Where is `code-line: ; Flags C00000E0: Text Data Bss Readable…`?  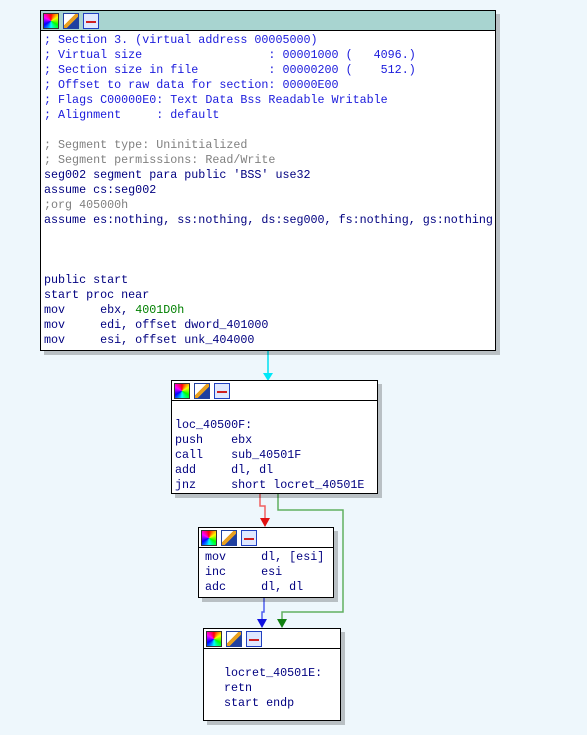 code-line: ; Flags C00000E0: Text Data Bss Readable… is located at coordinates (269, 100).